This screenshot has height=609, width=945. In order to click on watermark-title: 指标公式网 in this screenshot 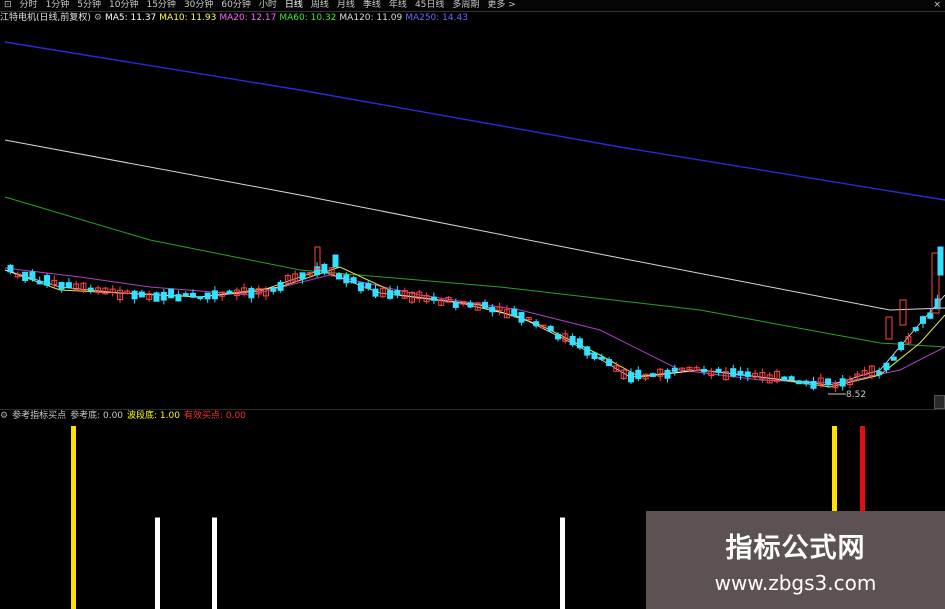, I will do `click(795, 548)`.